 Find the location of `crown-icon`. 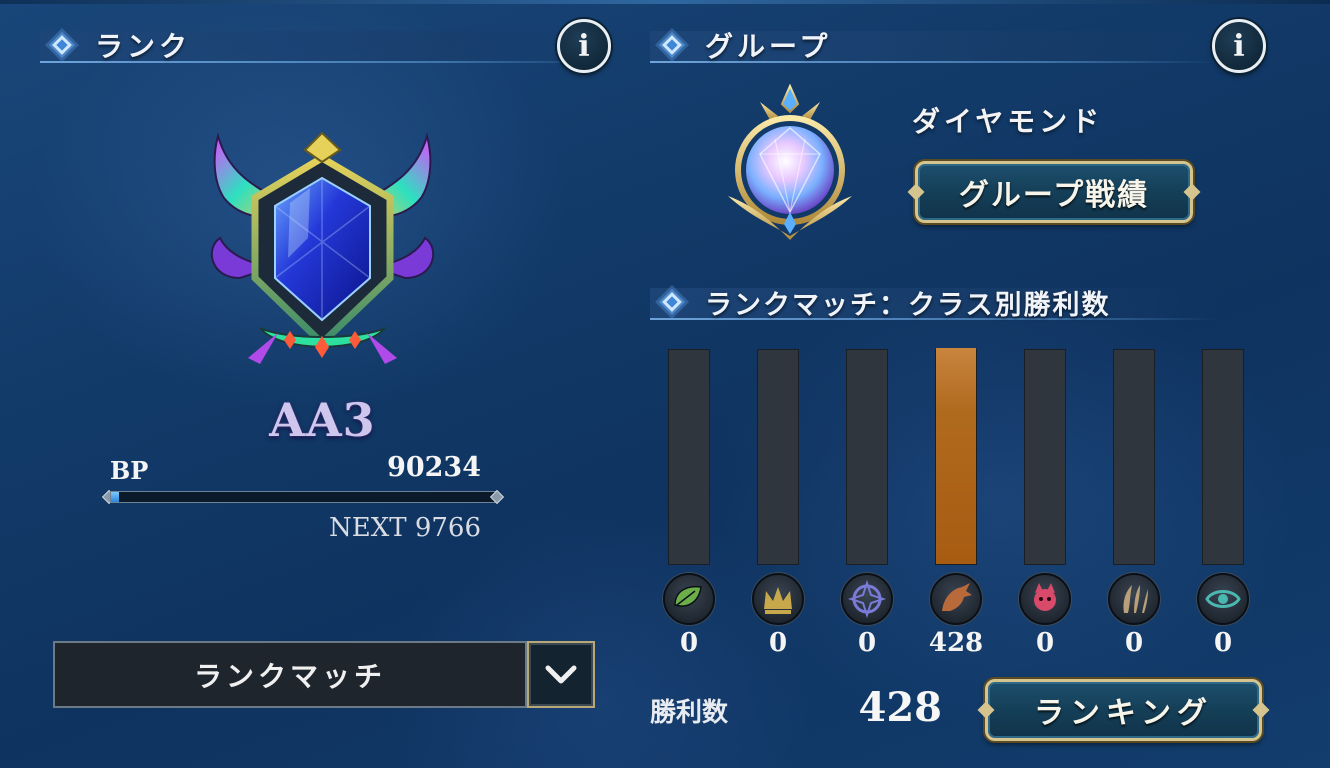

crown-icon is located at coordinates (778, 599).